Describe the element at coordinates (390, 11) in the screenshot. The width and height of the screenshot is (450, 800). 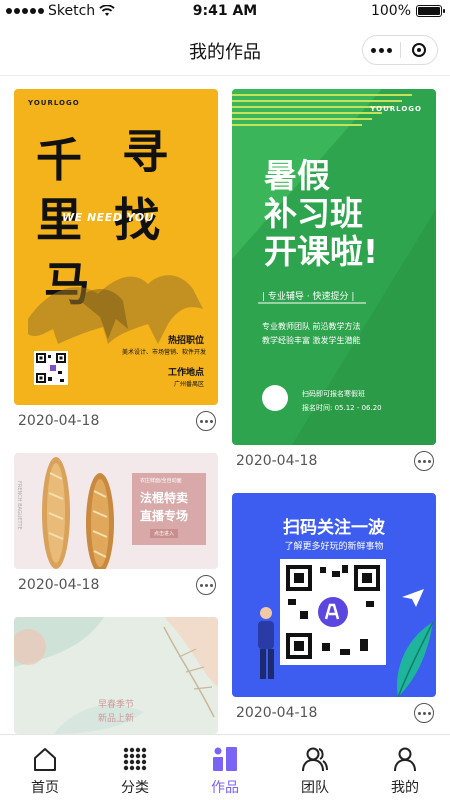
I see `battery-percent: 100%` at that location.